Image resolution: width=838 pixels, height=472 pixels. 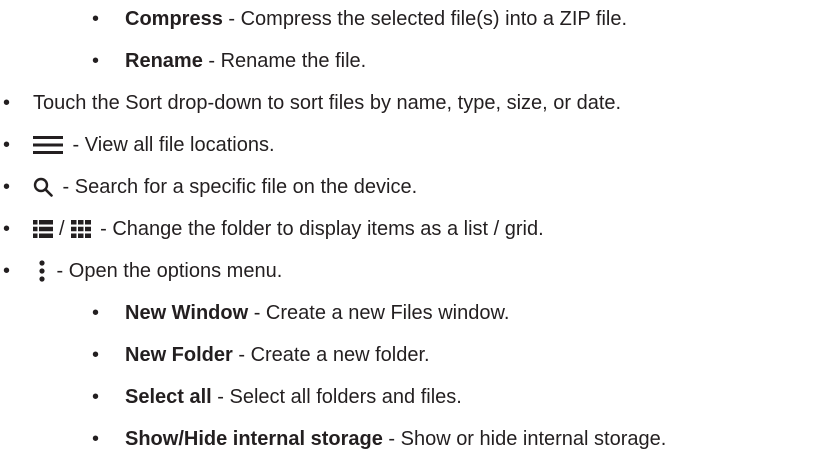 What do you see at coordinates (379, 313) in the screenshot?
I see `term-description: - Create a new Files window.` at bounding box center [379, 313].